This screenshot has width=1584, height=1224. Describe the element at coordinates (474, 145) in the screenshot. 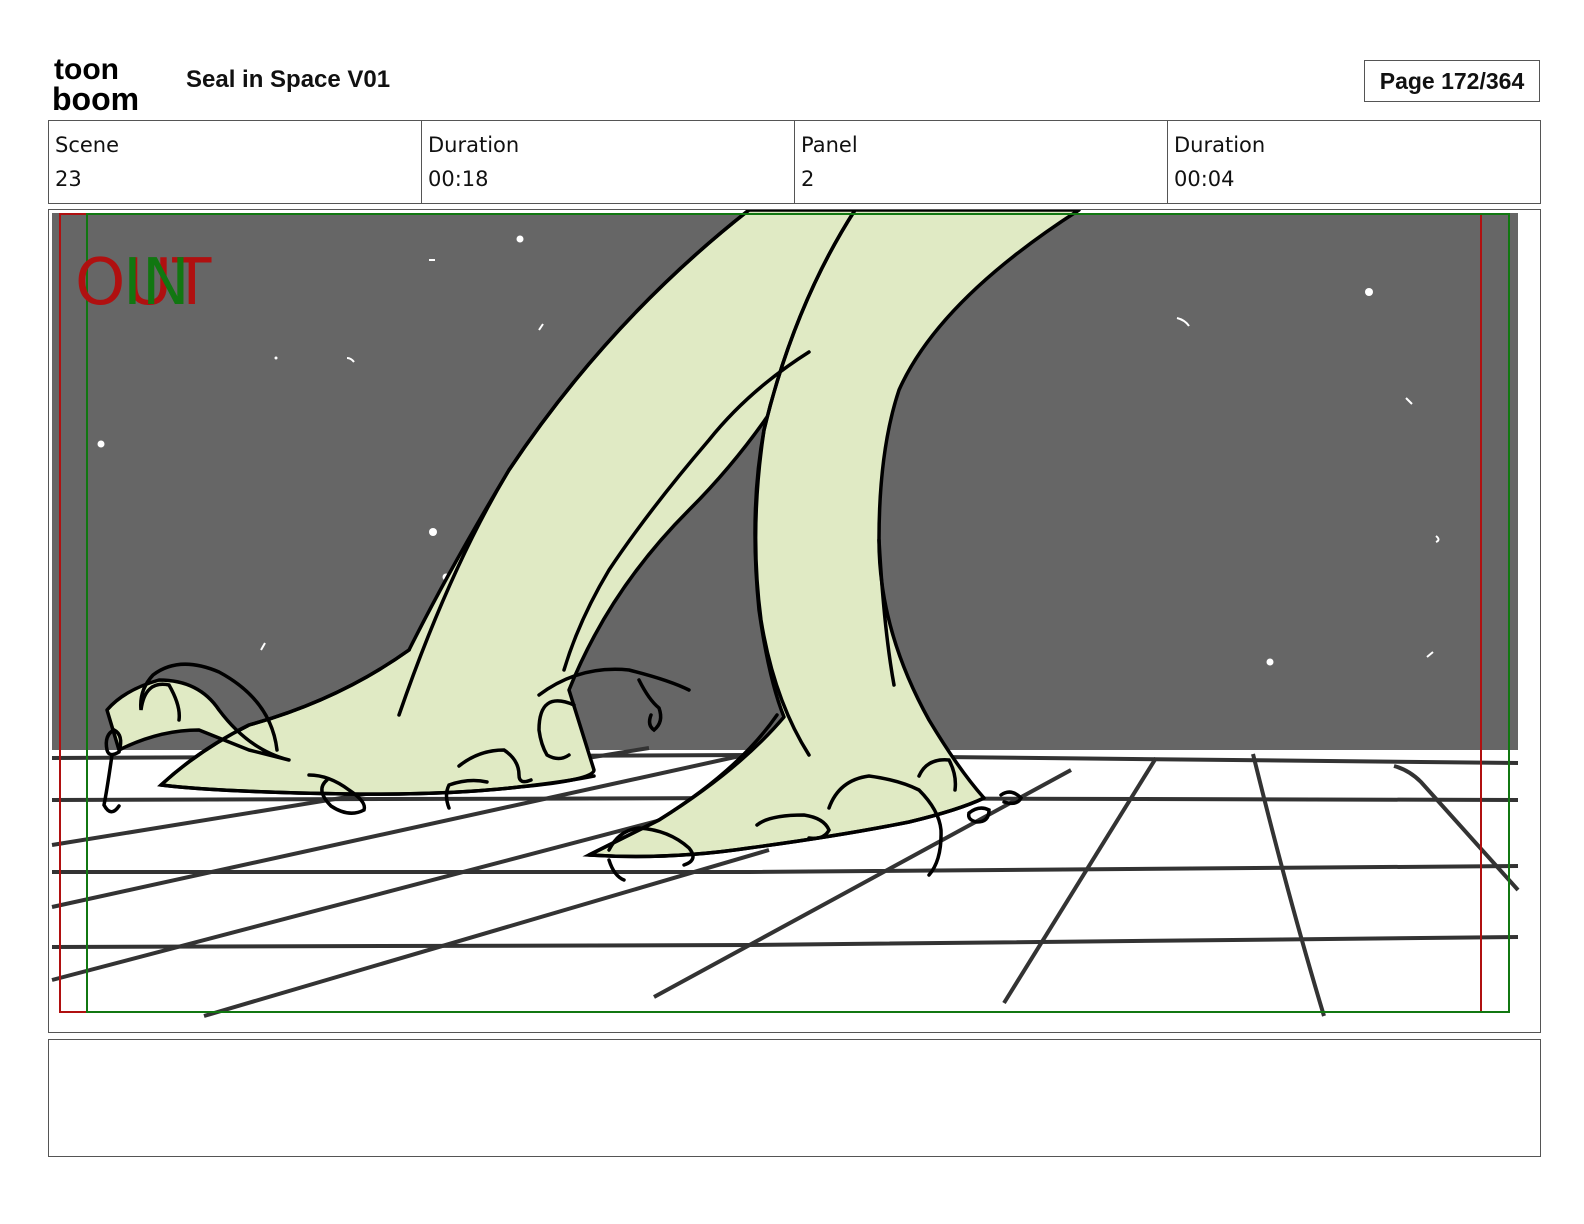

I see `scene-duration-label: Duration` at that location.